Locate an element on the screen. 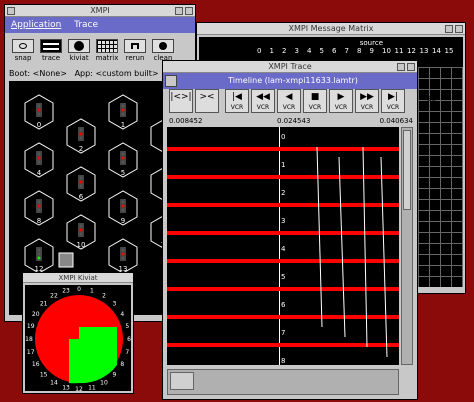 Image resolution: width=474 pixels, height=402 pixels. dial-number: 18 is located at coordinates (29, 339).